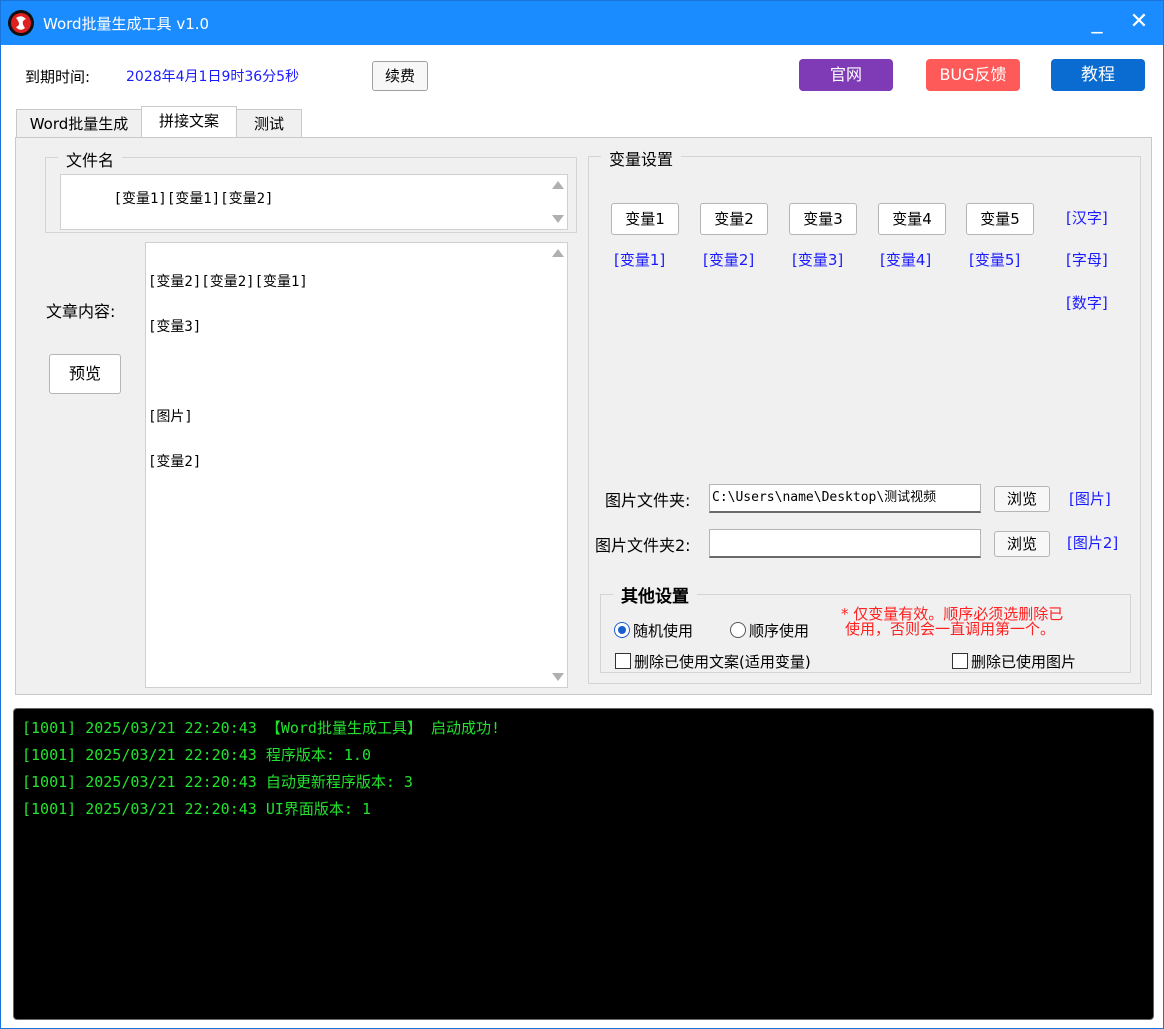 This screenshot has height=1029, width=1164. What do you see at coordinates (728, 259) in the screenshot?
I see `insert-variable-2-link: [变量2]` at bounding box center [728, 259].